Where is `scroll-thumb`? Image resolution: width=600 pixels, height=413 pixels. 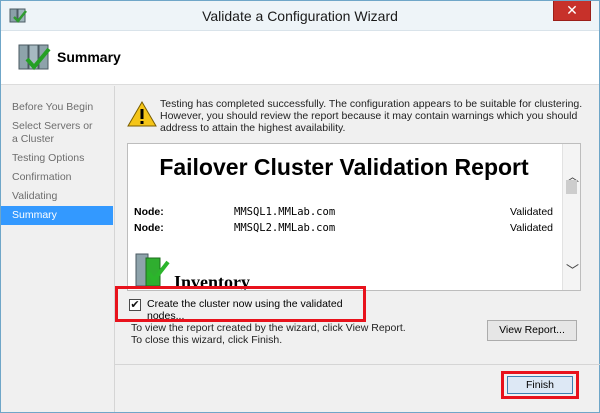 scroll-thumb is located at coordinates (571, 187).